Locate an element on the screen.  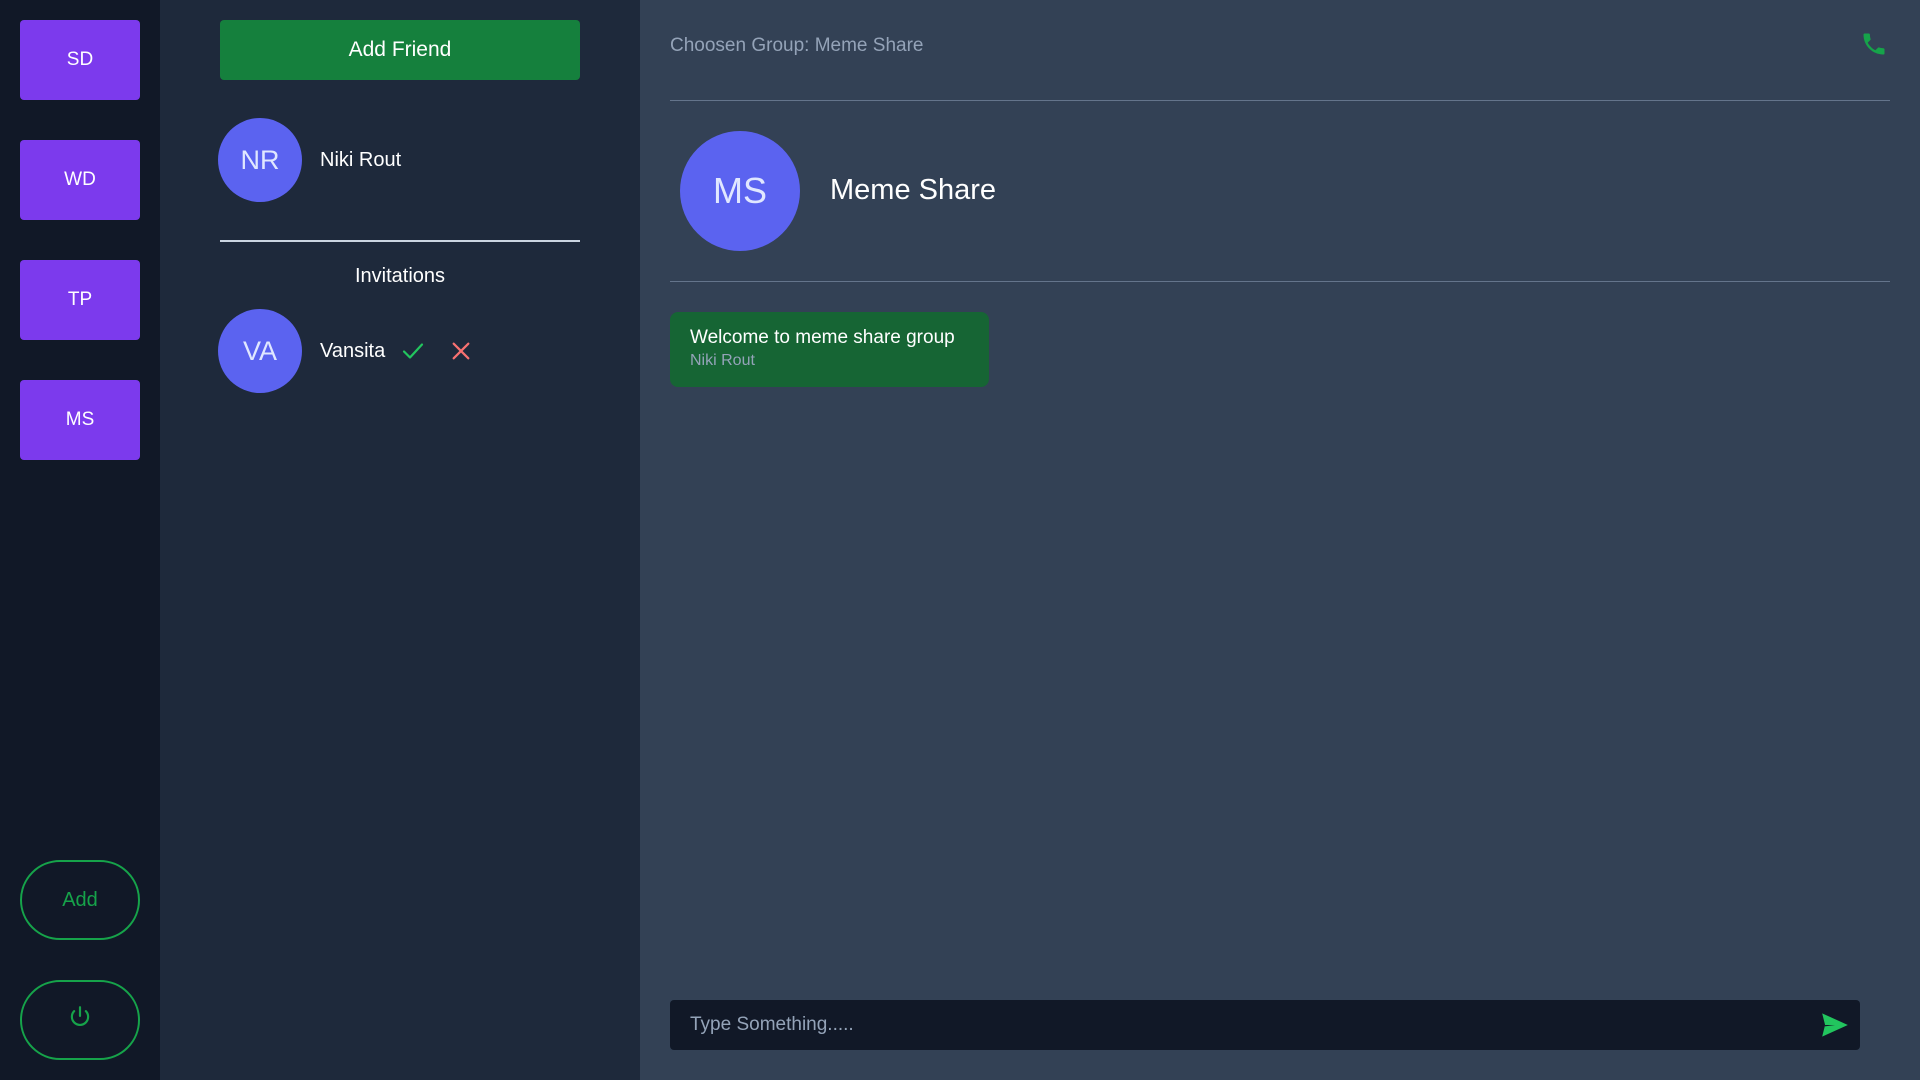
message-bubble: Welcome to meme share group Niki Rout is located at coordinates (829, 349).